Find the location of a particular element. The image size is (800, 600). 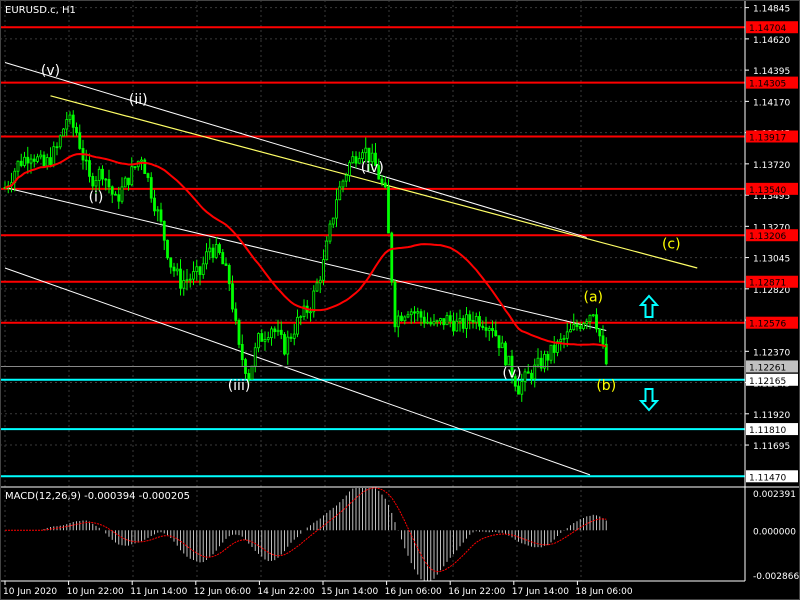

wave-label: (ii) is located at coordinates (138, 100).